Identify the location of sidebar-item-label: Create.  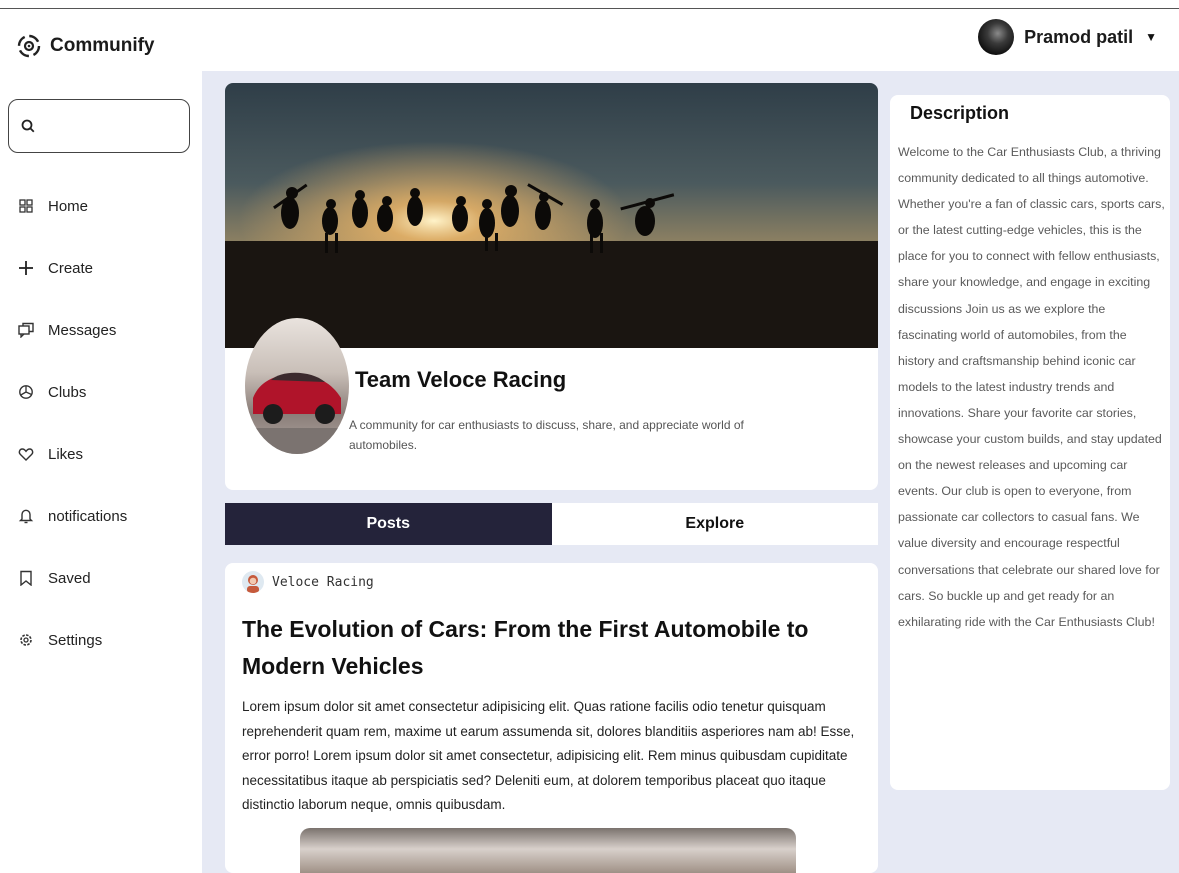
(71, 268).